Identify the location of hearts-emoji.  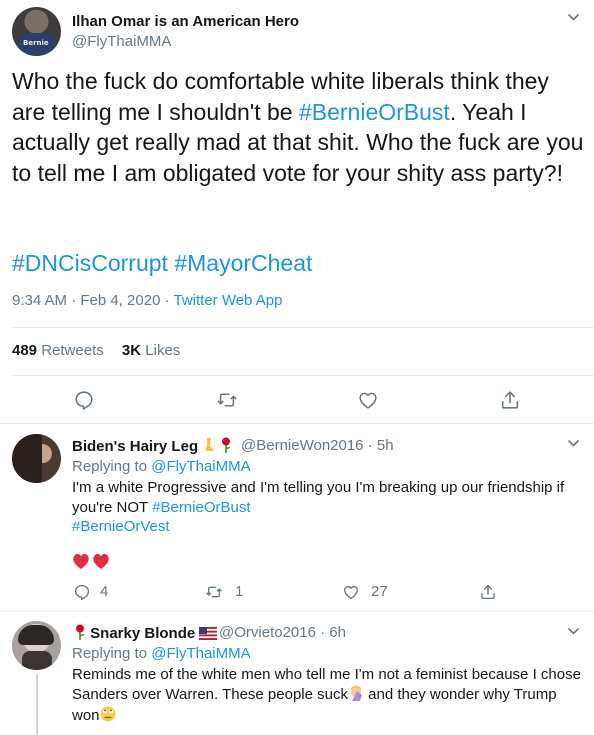
(92, 563).